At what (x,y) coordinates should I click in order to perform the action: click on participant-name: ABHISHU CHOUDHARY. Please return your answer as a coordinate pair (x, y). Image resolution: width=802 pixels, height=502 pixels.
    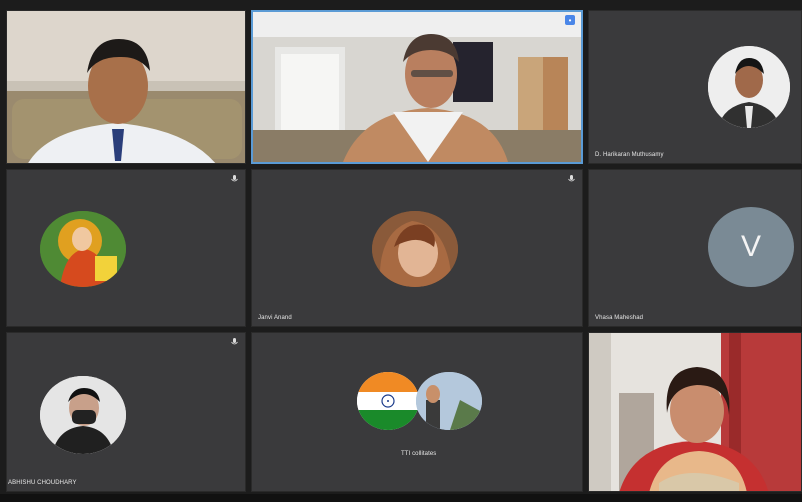
    Looking at the image, I should click on (42, 483).